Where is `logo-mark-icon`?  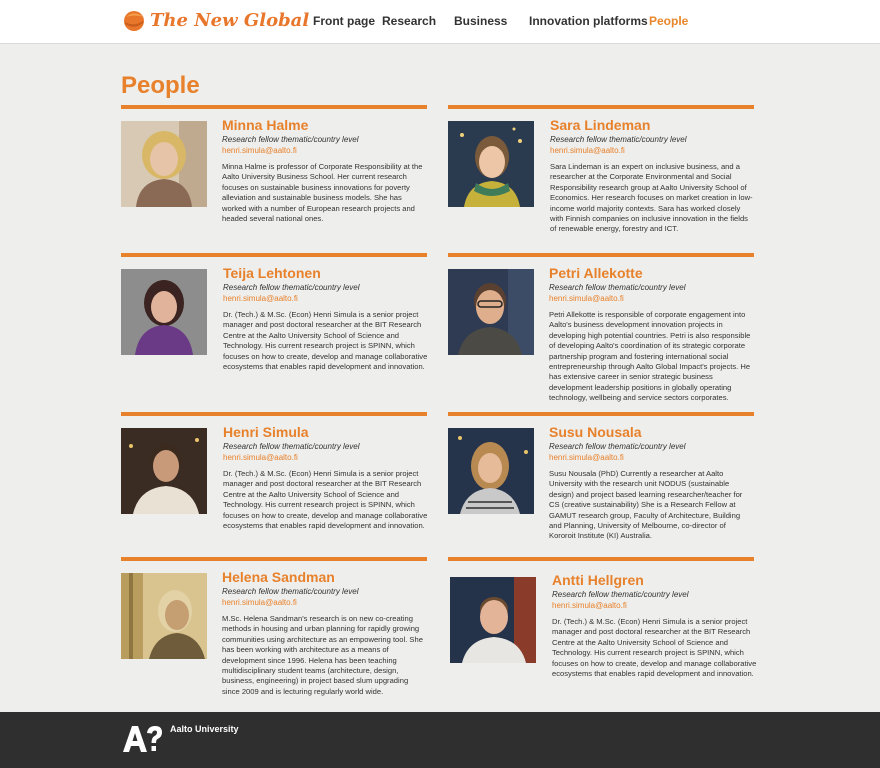
logo-mark-icon is located at coordinates (134, 21).